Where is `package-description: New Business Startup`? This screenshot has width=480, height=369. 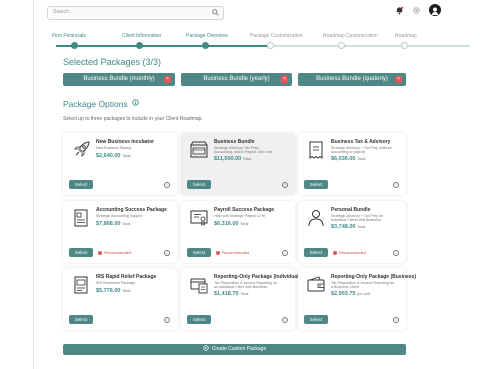 package-description: New Business Startup is located at coordinates (114, 148).